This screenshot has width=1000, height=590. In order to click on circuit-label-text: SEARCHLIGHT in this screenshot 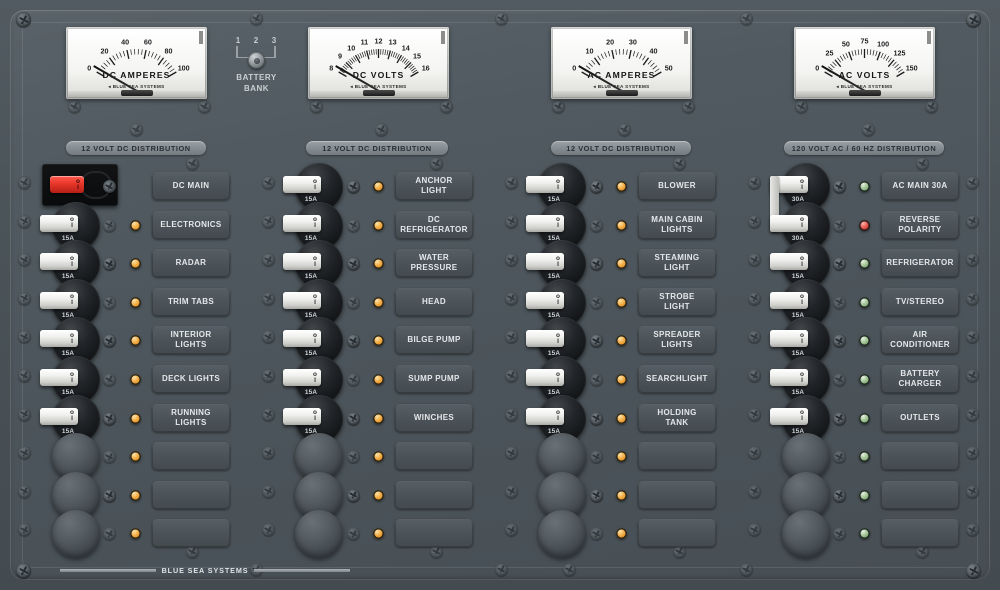, I will do `click(677, 378)`.